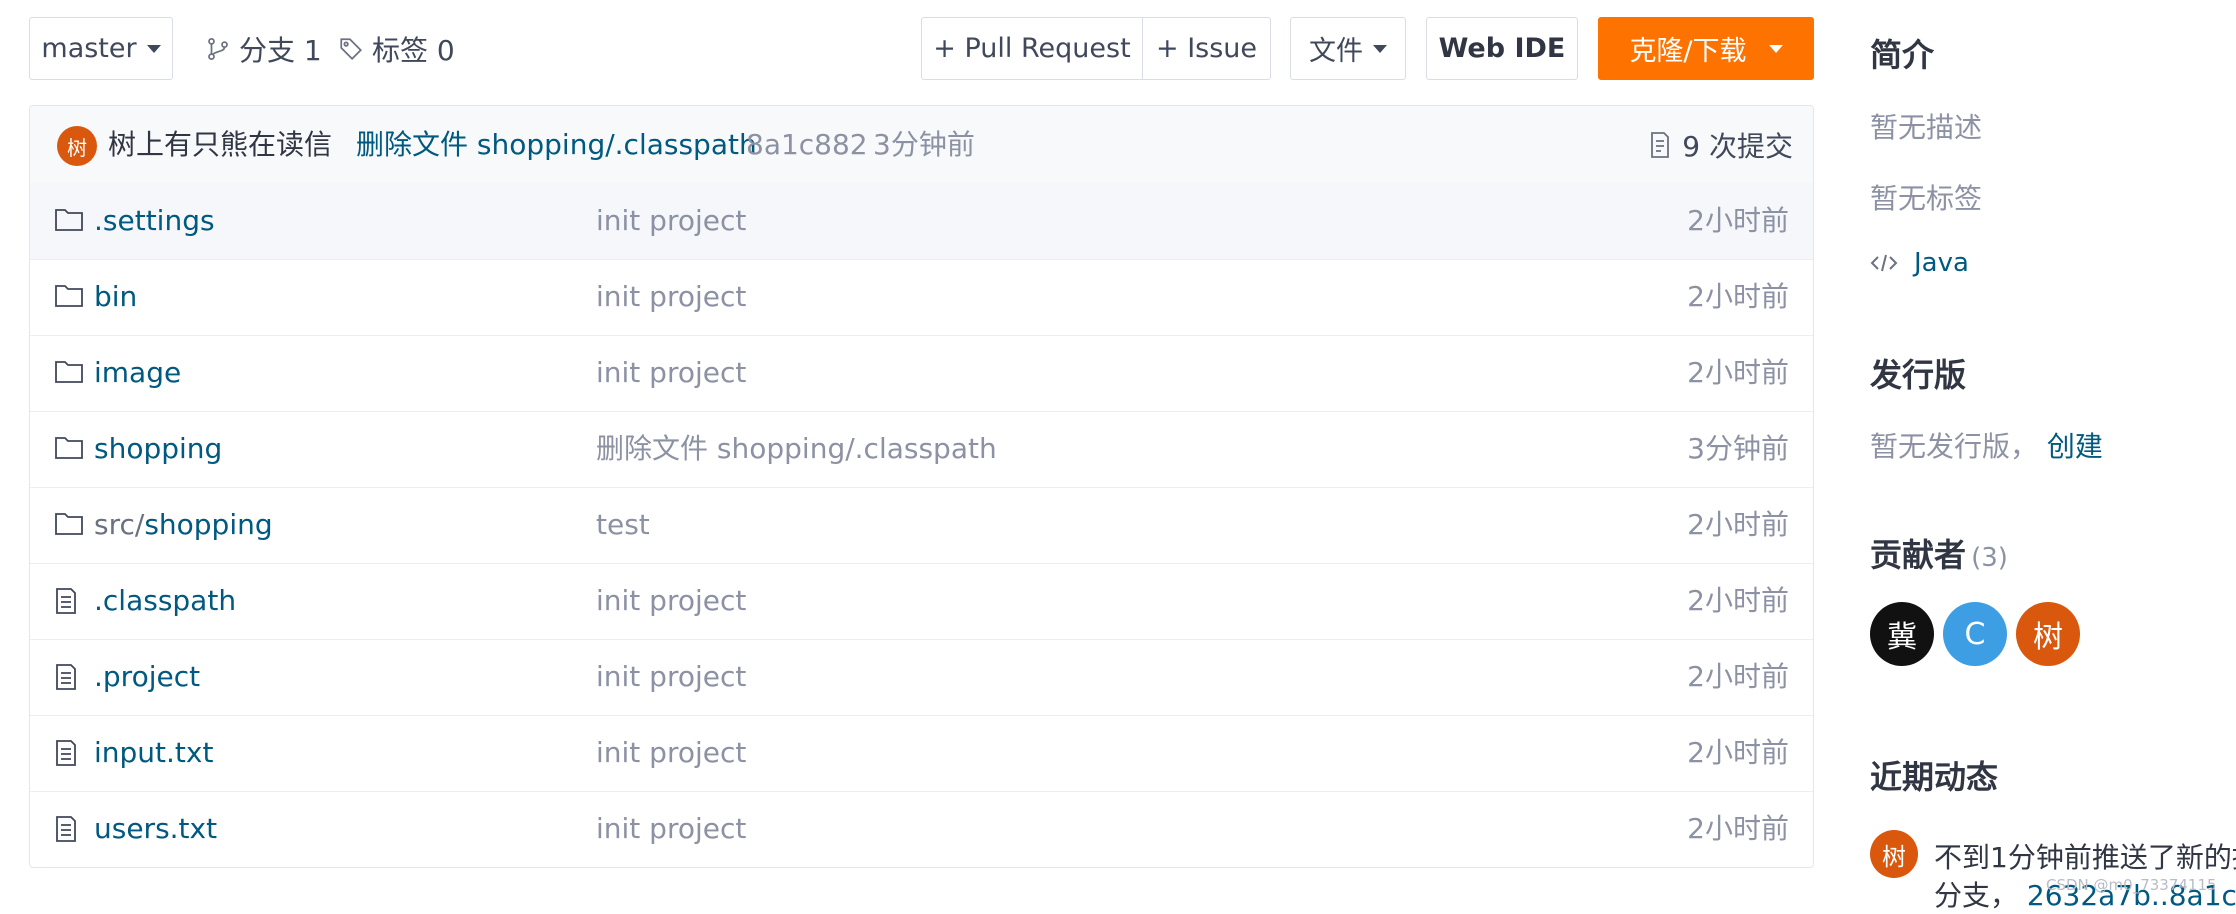 This screenshot has height=914, width=2236. I want to click on file-commit-message-link: 删除文件 shopping/.classpath, so click(796, 449).